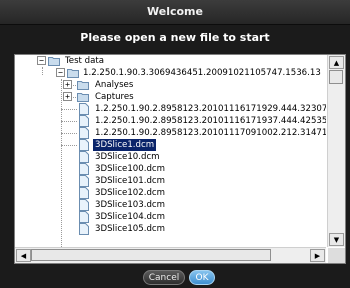 This screenshot has height=288, width=350. I want to click on tree-row-label: 3DSlice102.dcm, so click(130, 193).